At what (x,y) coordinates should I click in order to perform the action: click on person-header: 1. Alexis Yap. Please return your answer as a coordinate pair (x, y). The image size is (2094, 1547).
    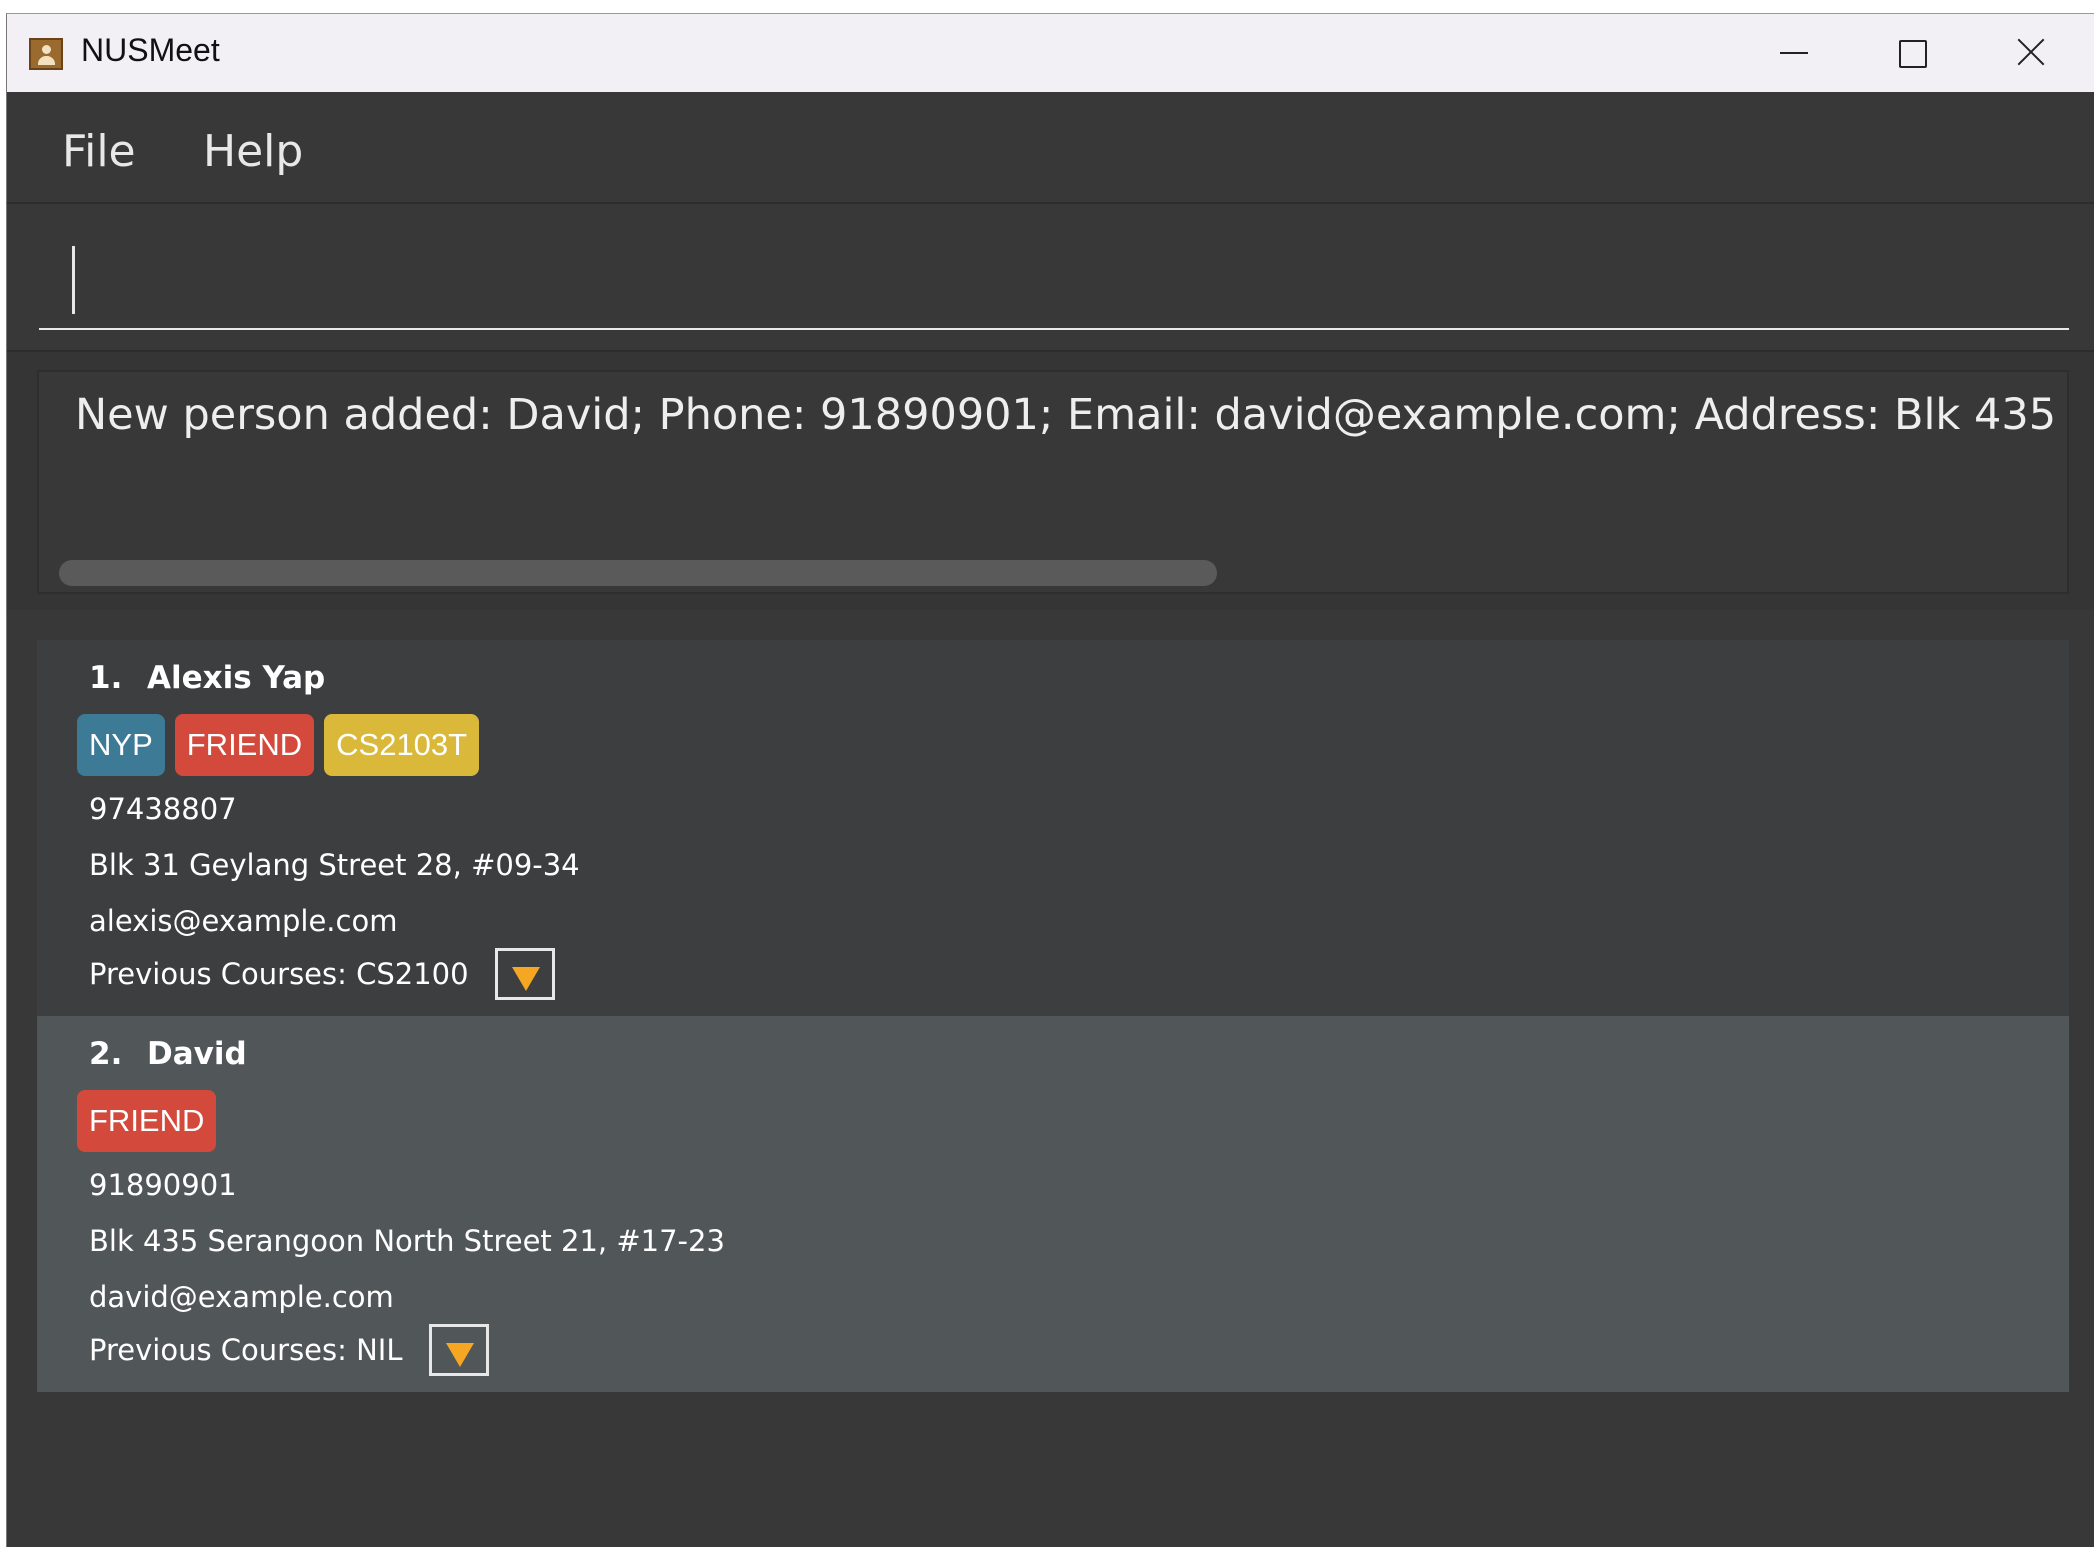
    Looking at the image, I should click on (207, 678).